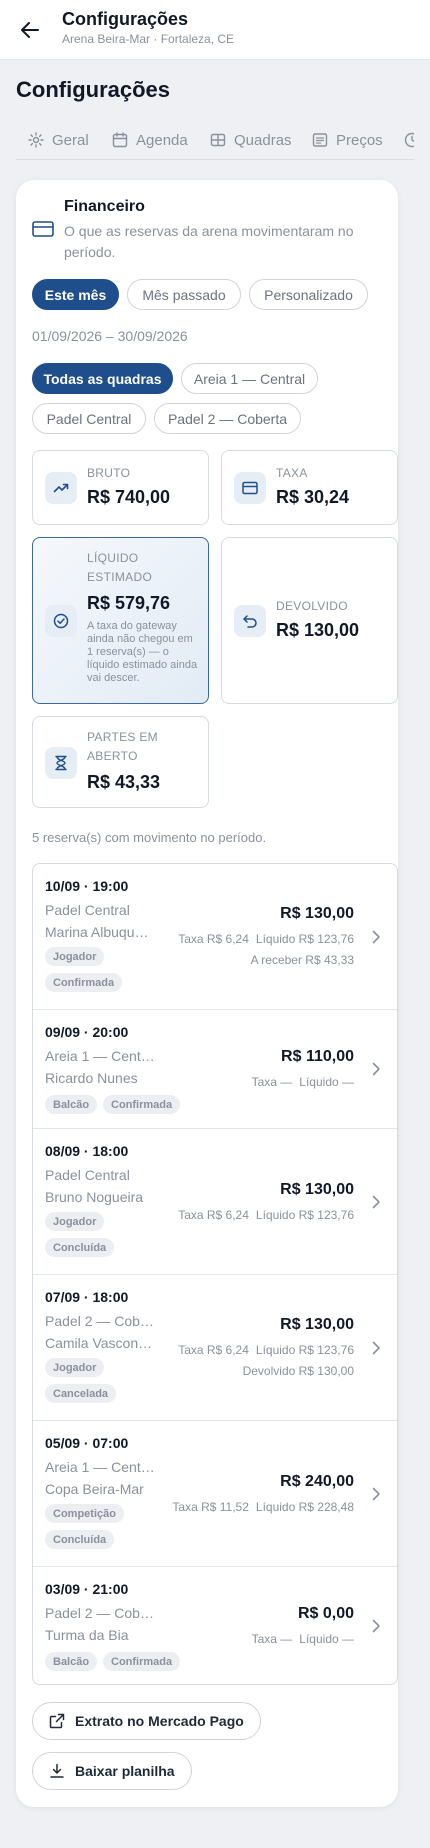 Image resolution: width=430 pixels, height=1848 pixels. Describe the element at coordinates (81, 1393) in the screenshot. I see `status-badge: Cancelada` at that location.